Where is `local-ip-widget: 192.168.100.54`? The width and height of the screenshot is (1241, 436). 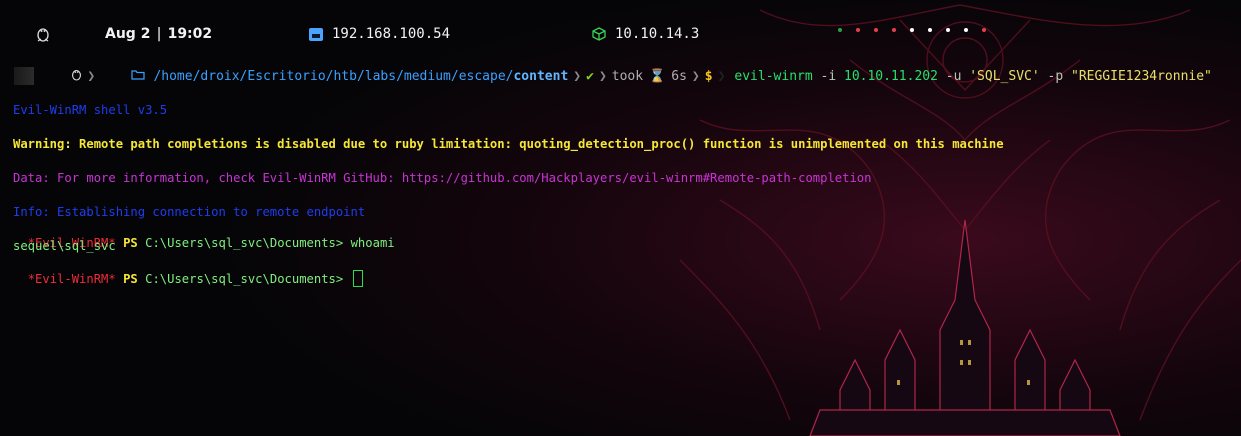 local-ip-widget: 192.168.100.54 is located at coordinates (379, 34).